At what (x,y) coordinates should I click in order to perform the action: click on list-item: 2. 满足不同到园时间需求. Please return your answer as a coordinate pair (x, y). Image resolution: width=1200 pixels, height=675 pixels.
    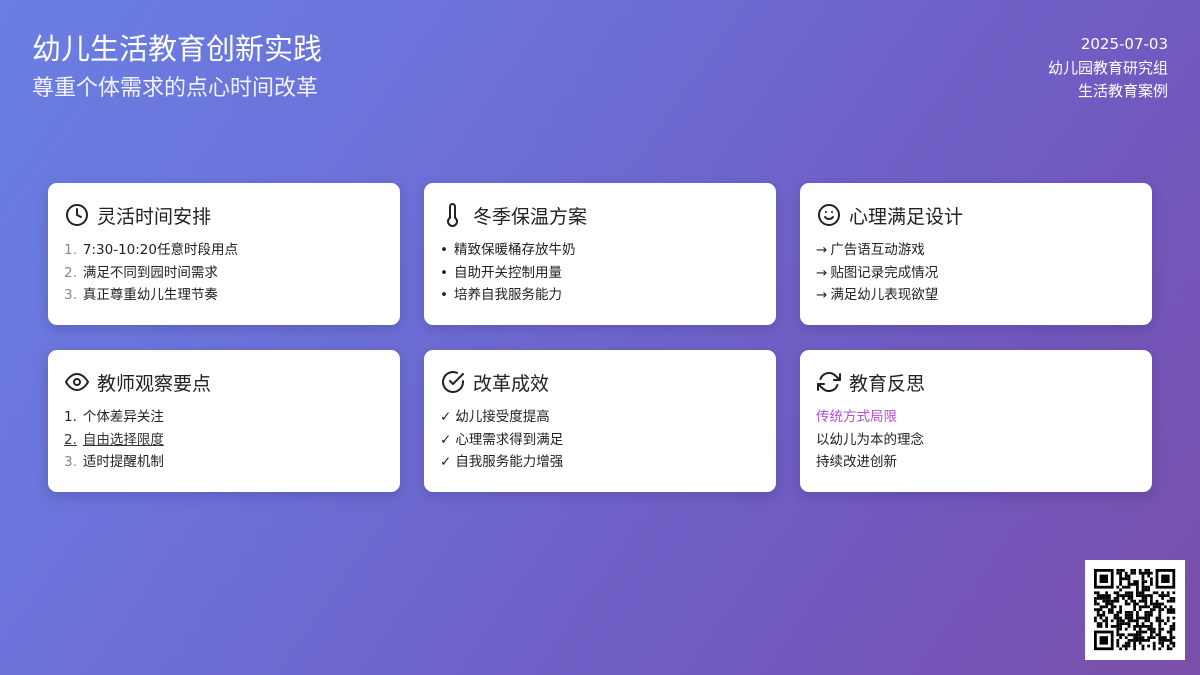
    Looking at the image, I should click on (141, 272).